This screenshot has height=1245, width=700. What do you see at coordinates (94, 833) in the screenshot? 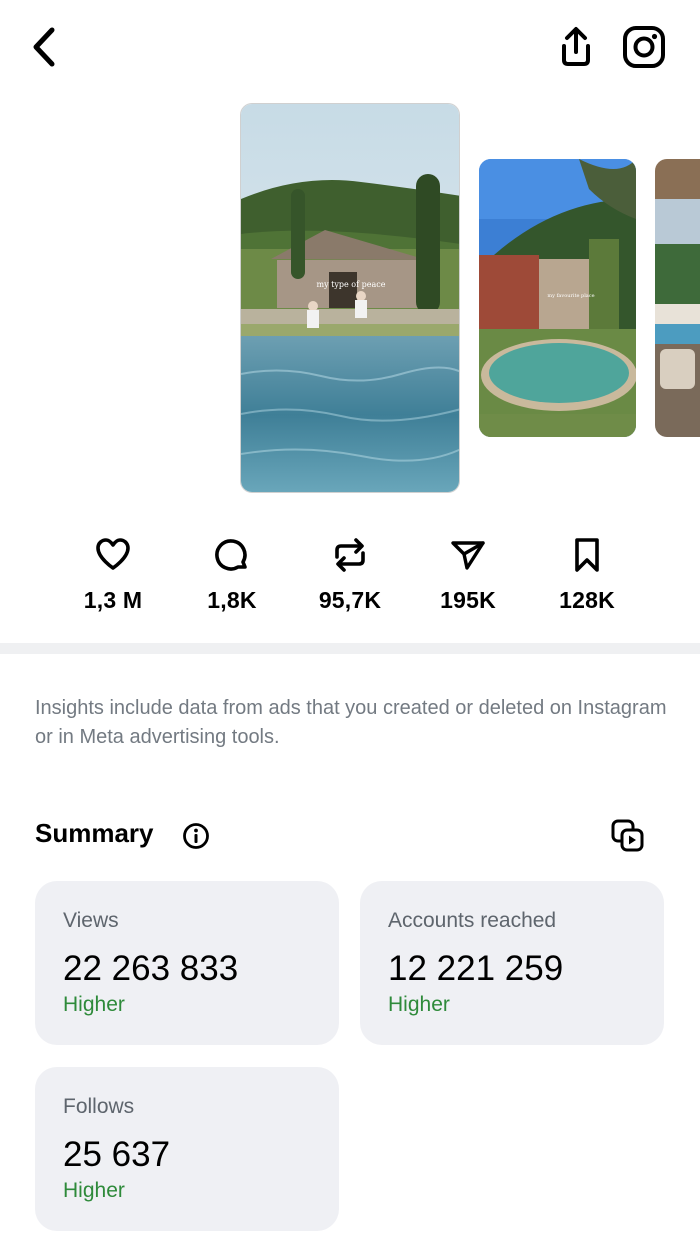
I see `summary-title: Summary` at bounding box center [94, 833].